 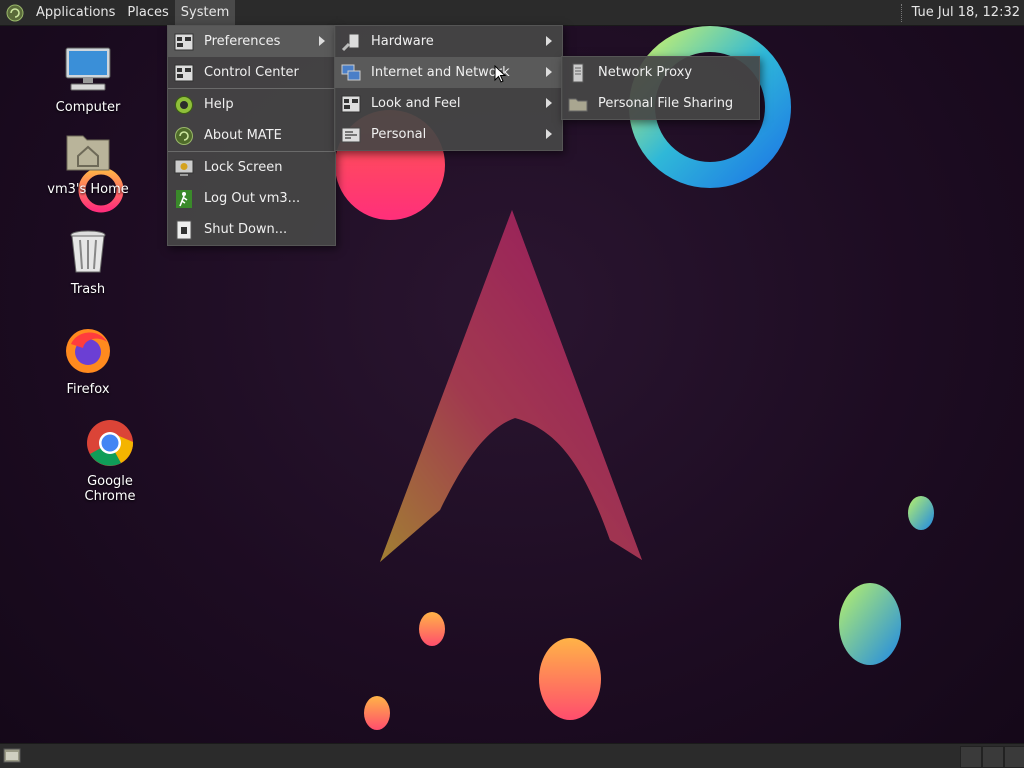 I want to click on menu-item-network-proxy: Network Proxy, so click(x=660, y=72).